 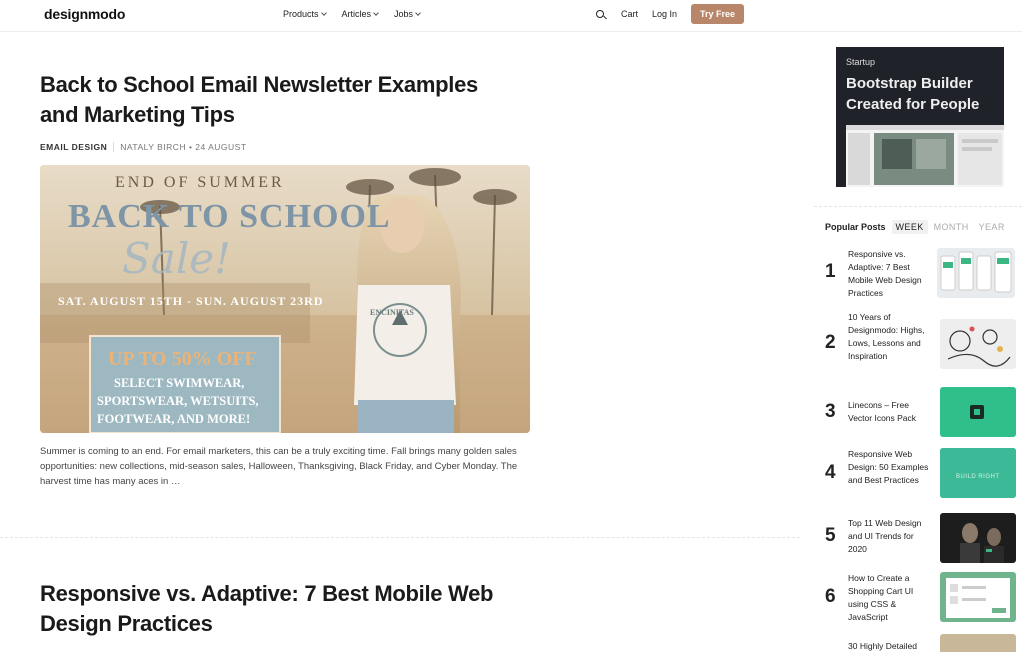 What do you see at coordinates (830, 535) in the screenshot?
I see `popular-post-number: 5` at bounding box center [830, 535].